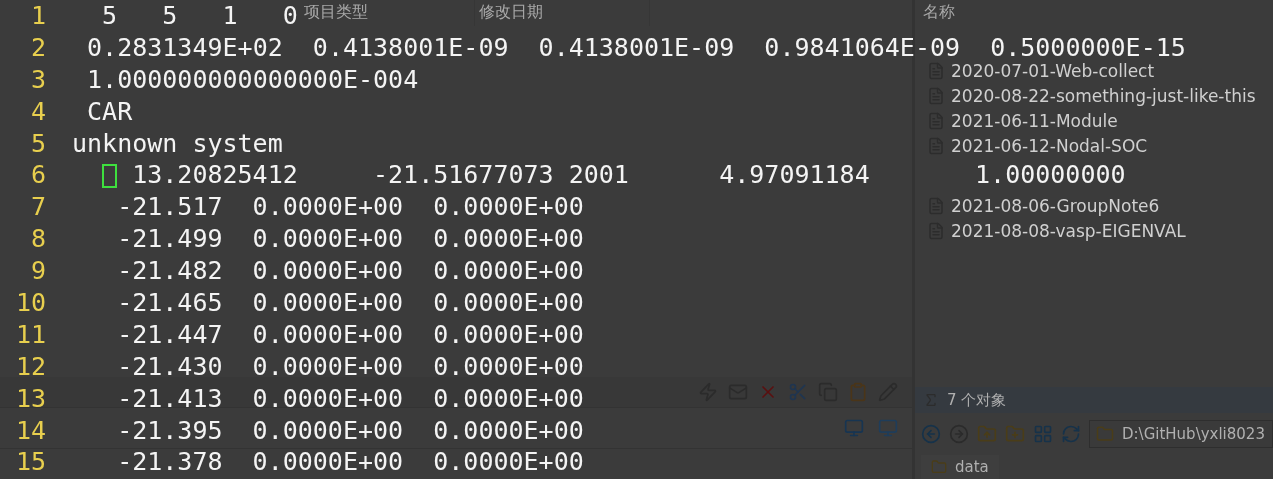 This screenshot has width=1273, height=479. I want to click on object-count: 7 个对象, so click(977, 400).